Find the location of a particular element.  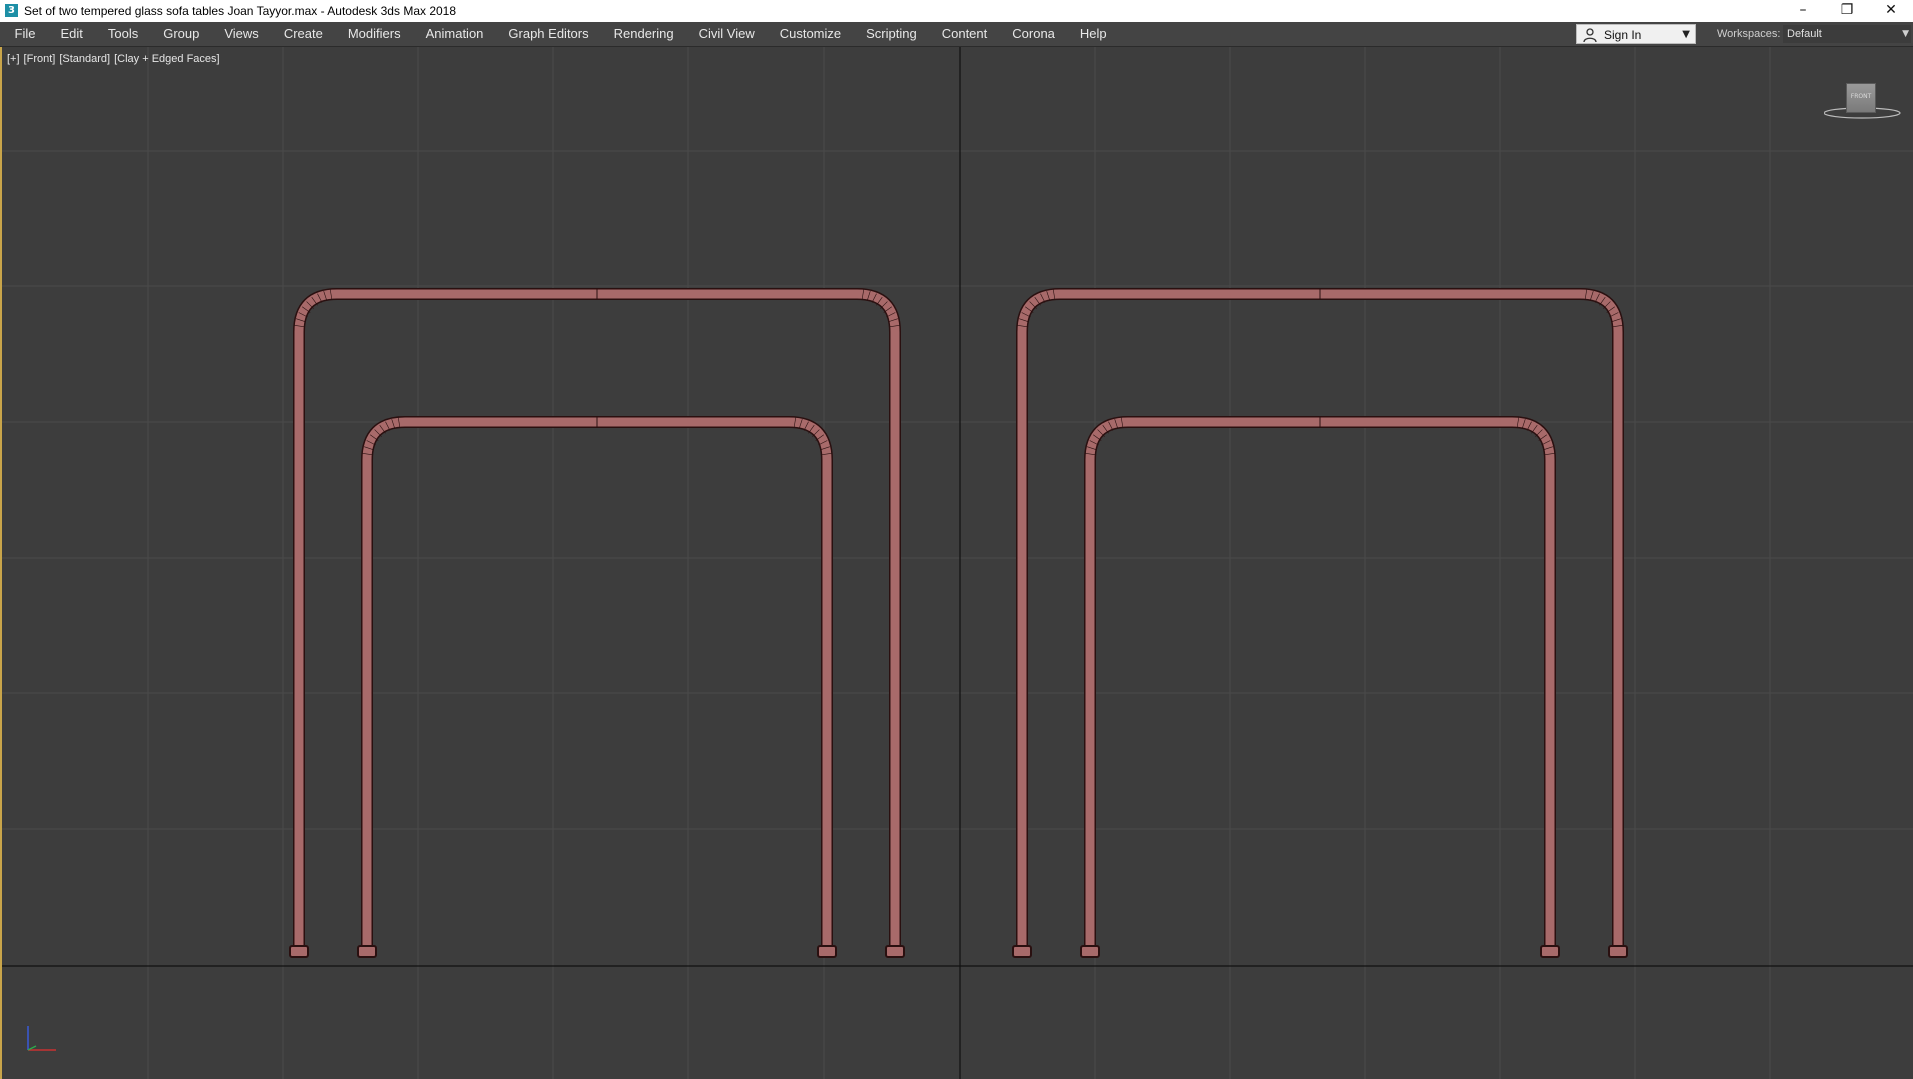

sign-in-dropdown: Sign In ▼ is located at coordinates (1636, 34).